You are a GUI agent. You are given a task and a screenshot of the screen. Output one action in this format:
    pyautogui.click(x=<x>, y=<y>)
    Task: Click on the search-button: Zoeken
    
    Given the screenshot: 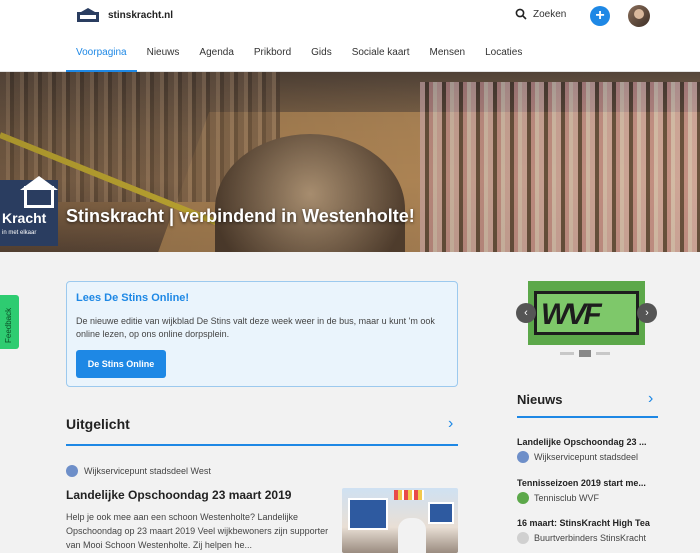 What is the action you would take?
    pyautogui.click(x=540, y=14)
    